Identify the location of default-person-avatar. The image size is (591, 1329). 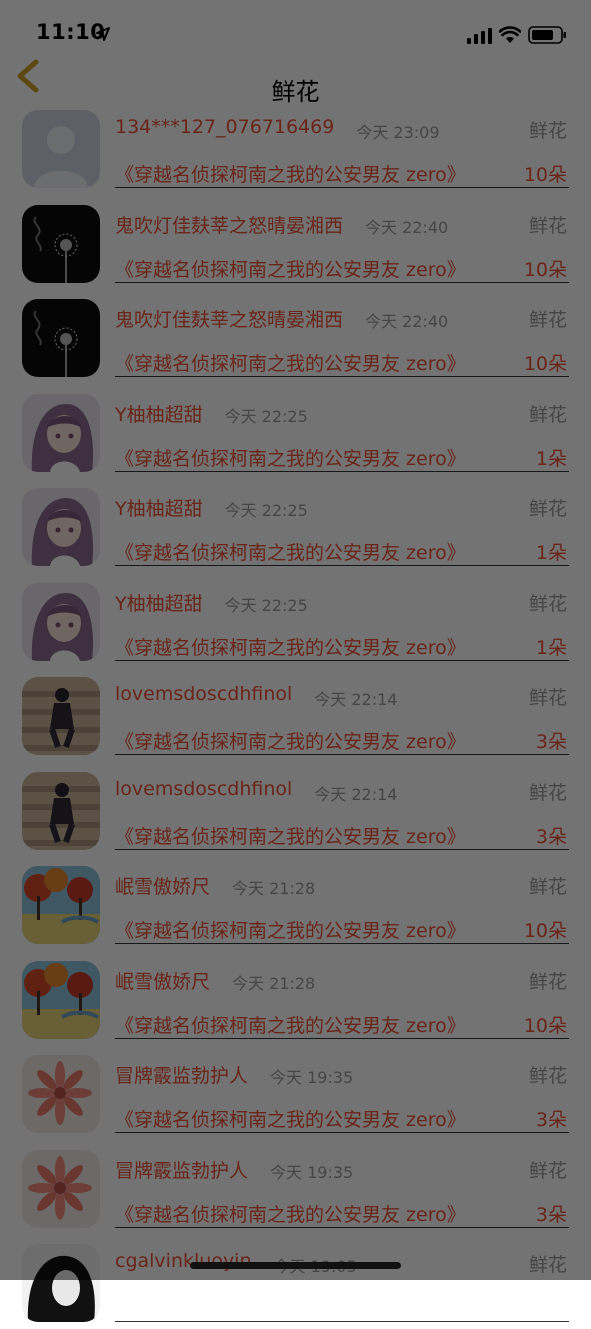
(61, 149).